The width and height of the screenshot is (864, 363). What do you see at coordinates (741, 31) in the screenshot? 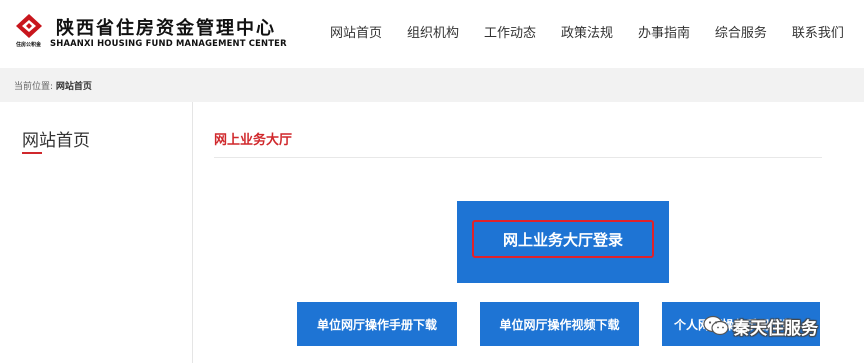
I see `nav-item-services: 综合服务` at bounding box center [741, 31].